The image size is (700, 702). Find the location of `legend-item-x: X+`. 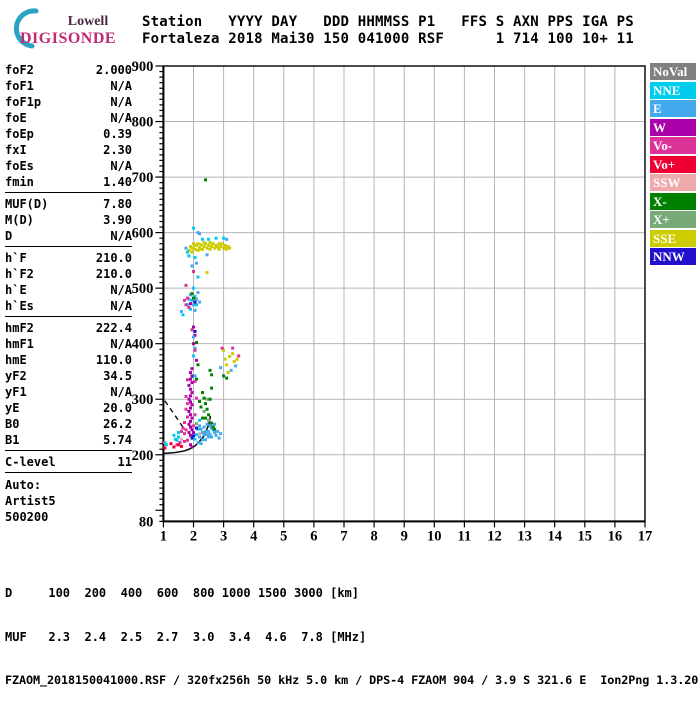

legend-item-x: X+ is located at coordinates (673, 219).